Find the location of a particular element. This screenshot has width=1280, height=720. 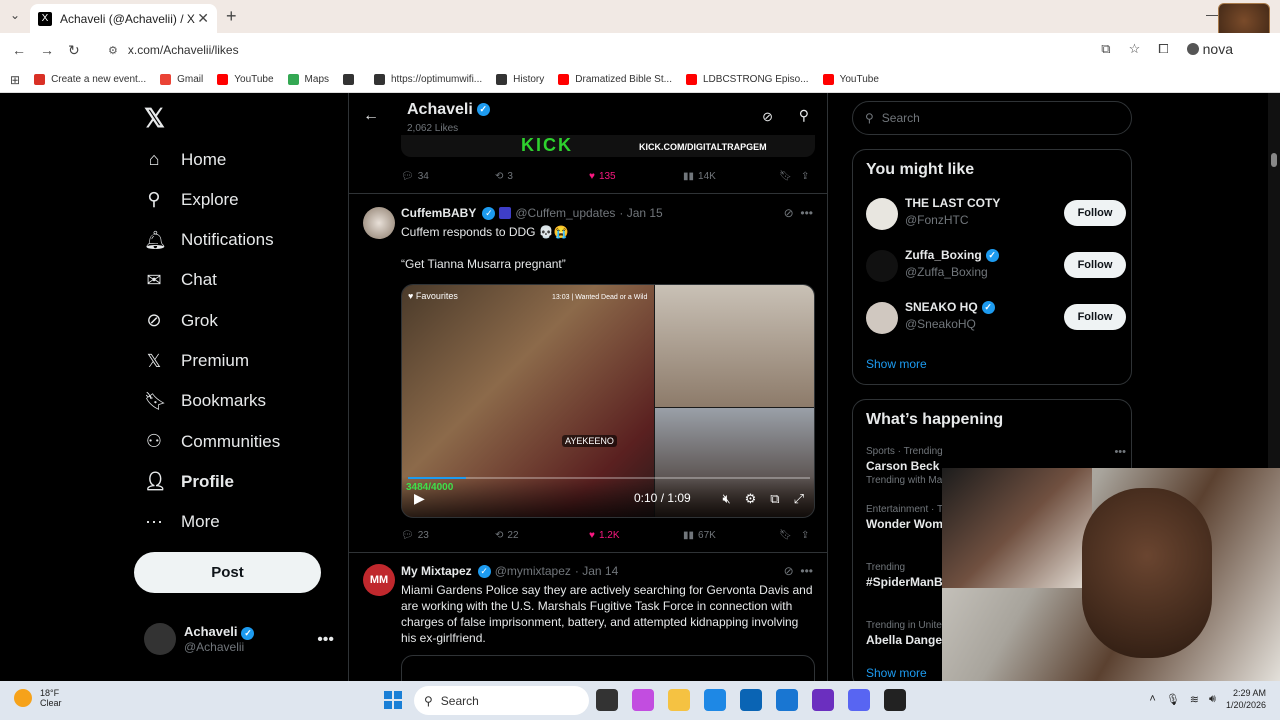

views-button: ▮▮ 67K is located at coordinates (699, 535).